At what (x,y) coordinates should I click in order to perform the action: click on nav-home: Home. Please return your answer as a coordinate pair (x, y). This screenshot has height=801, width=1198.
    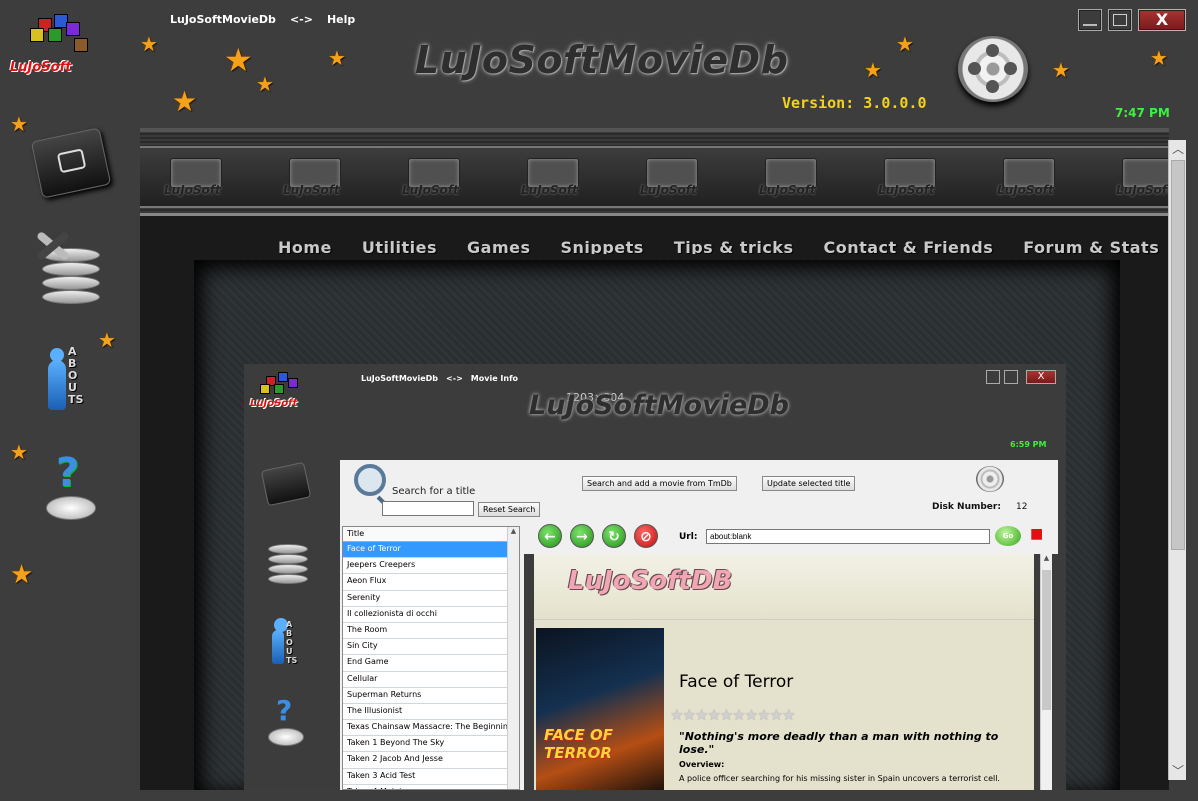
    Looking at the image, I should click on (305, 247).